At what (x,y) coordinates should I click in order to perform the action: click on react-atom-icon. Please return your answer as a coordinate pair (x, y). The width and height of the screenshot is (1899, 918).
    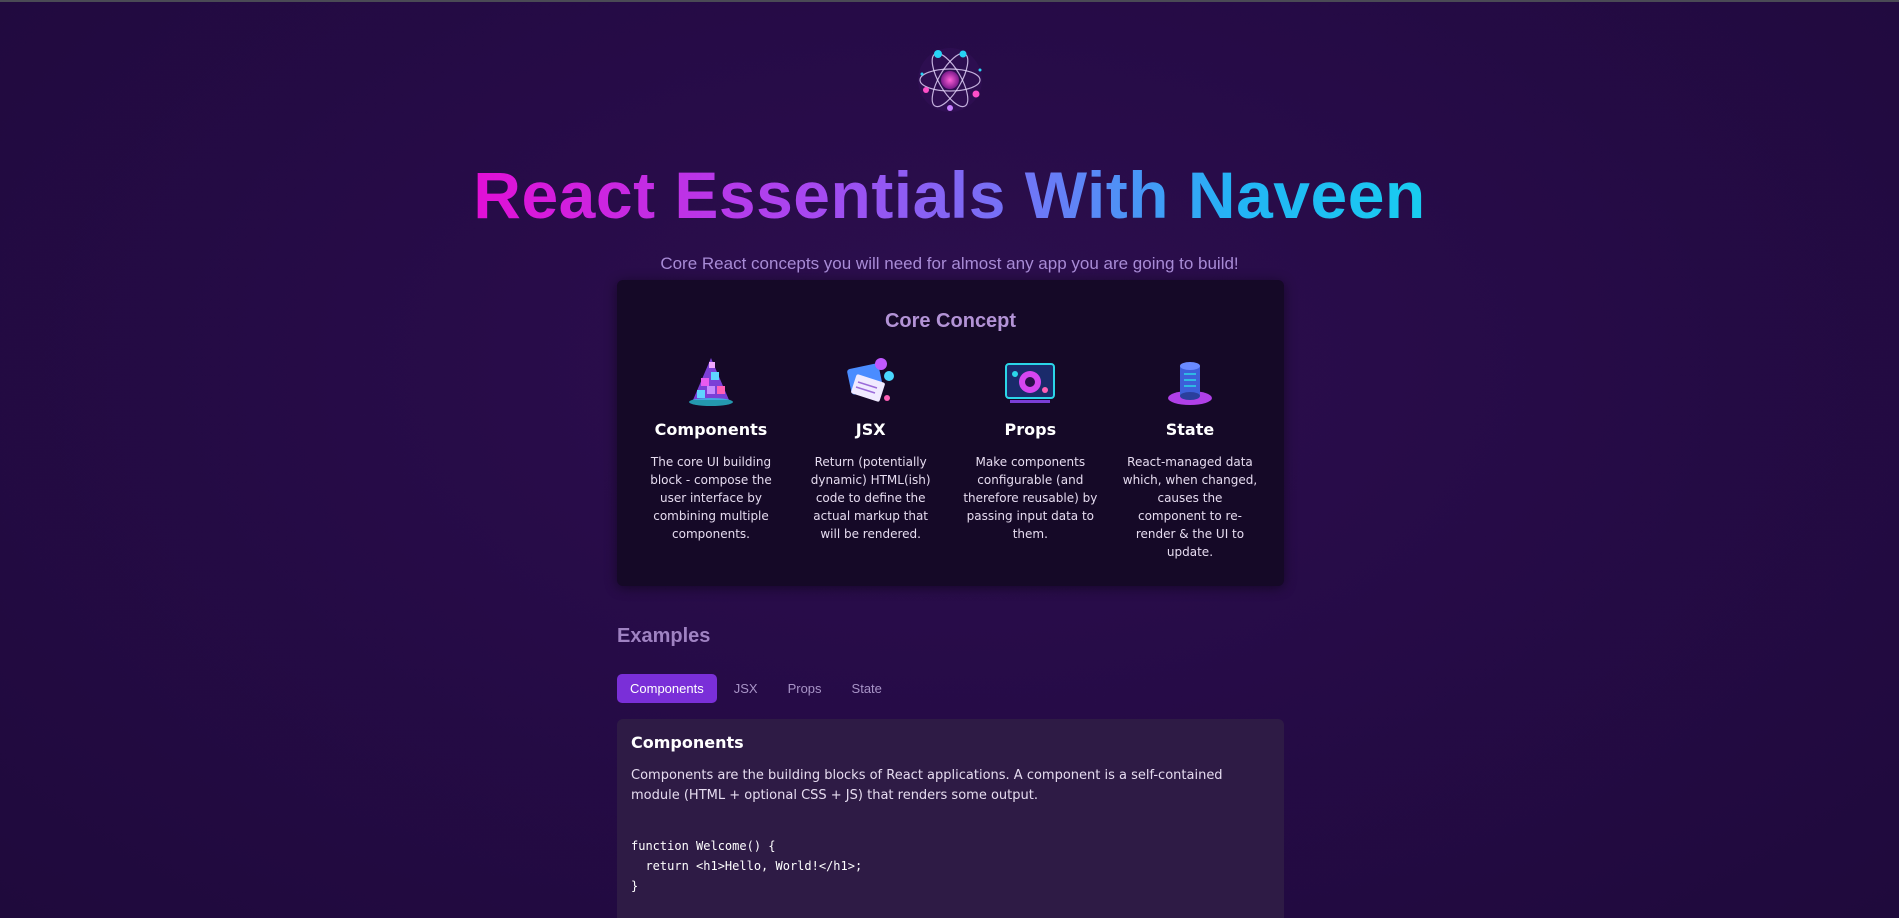
    Looking at the image, I should click on (949, 80).